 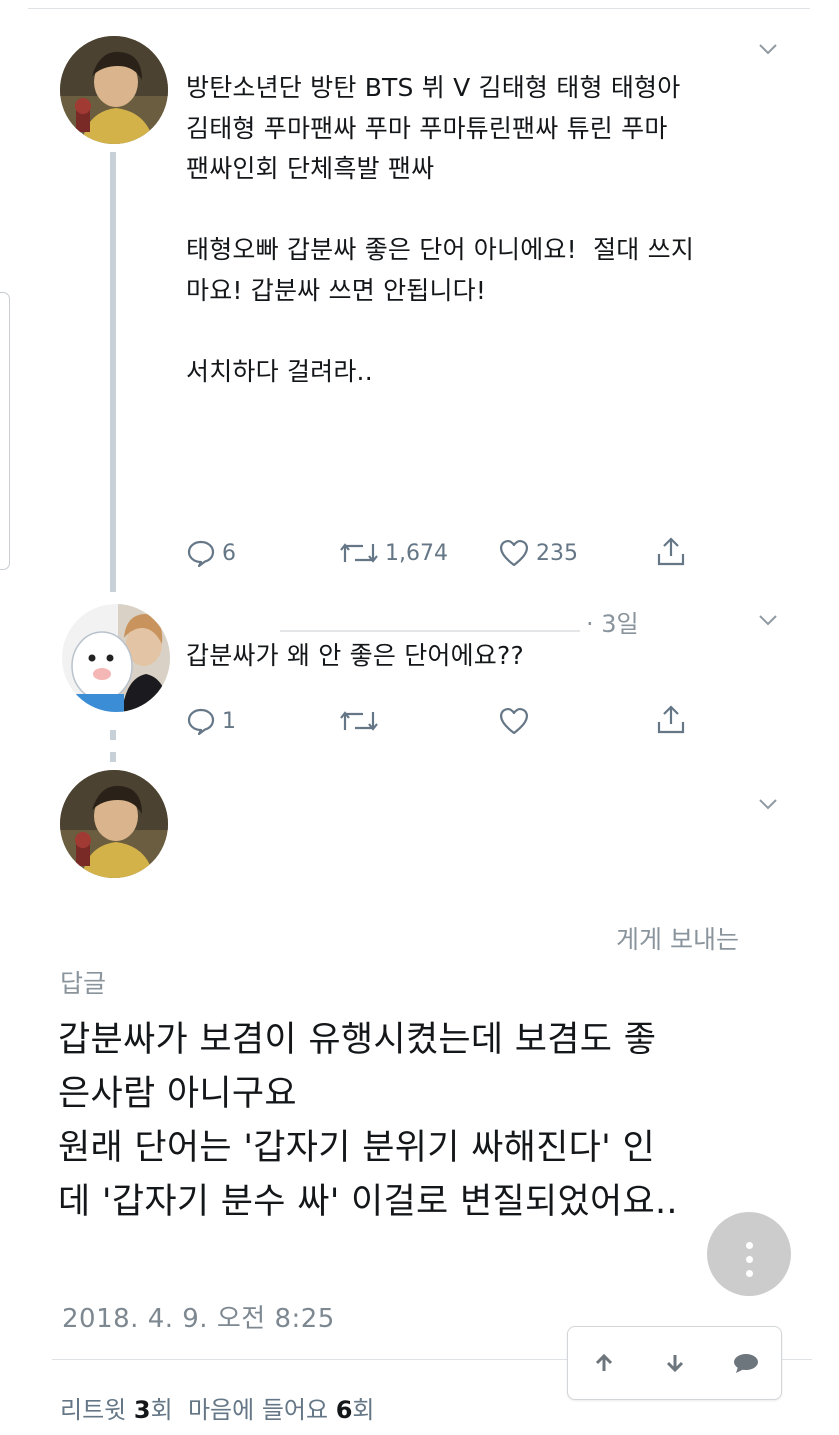 I want to click on tweet3-line: 은사람 아니구요, so click(x=177, y=1094).